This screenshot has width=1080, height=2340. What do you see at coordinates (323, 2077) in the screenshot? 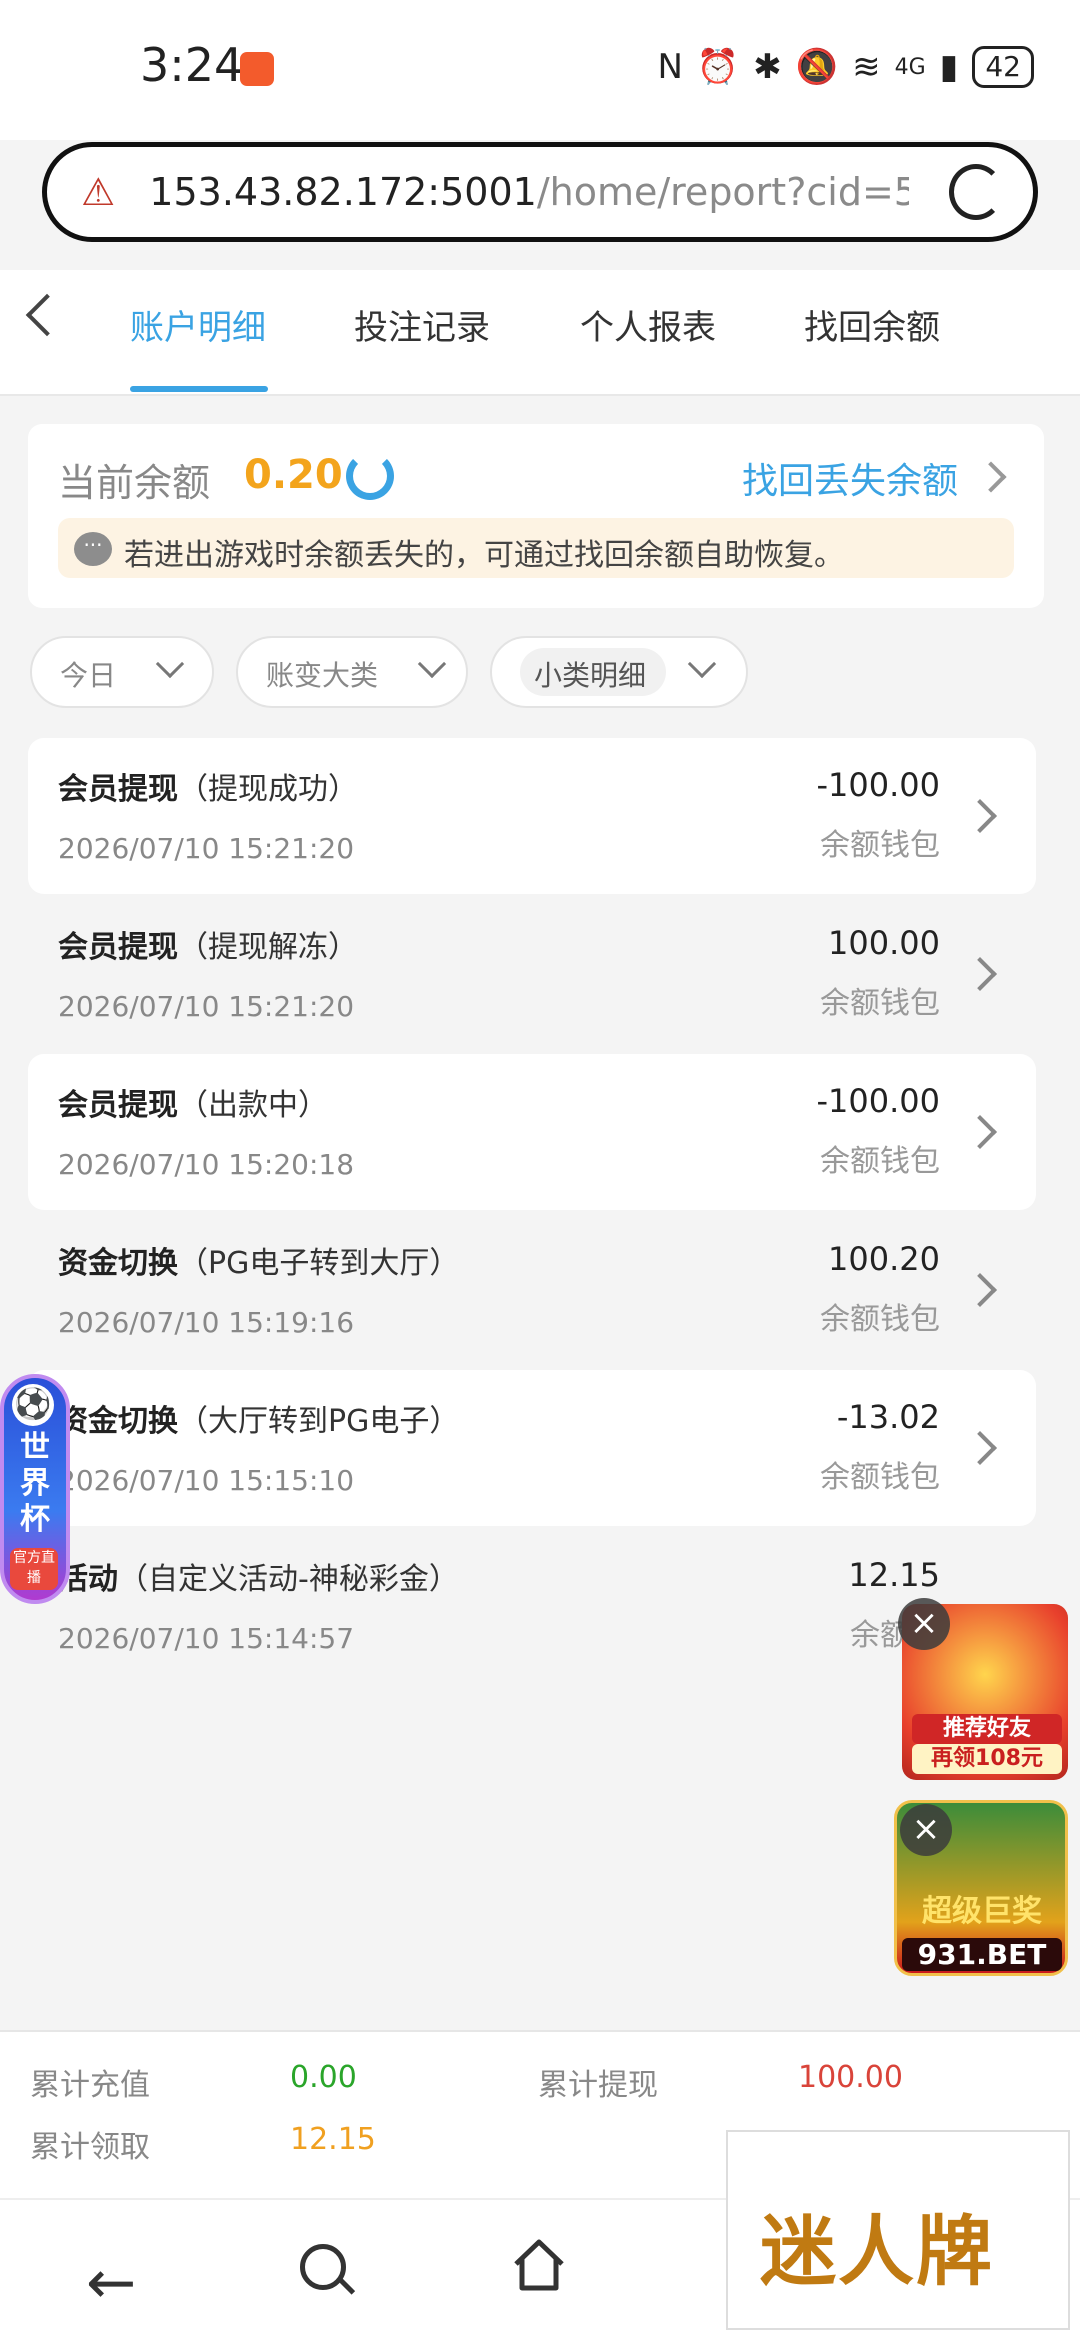
I see `total-recharge-value: 0.00` at bounding box center [323, 2077].